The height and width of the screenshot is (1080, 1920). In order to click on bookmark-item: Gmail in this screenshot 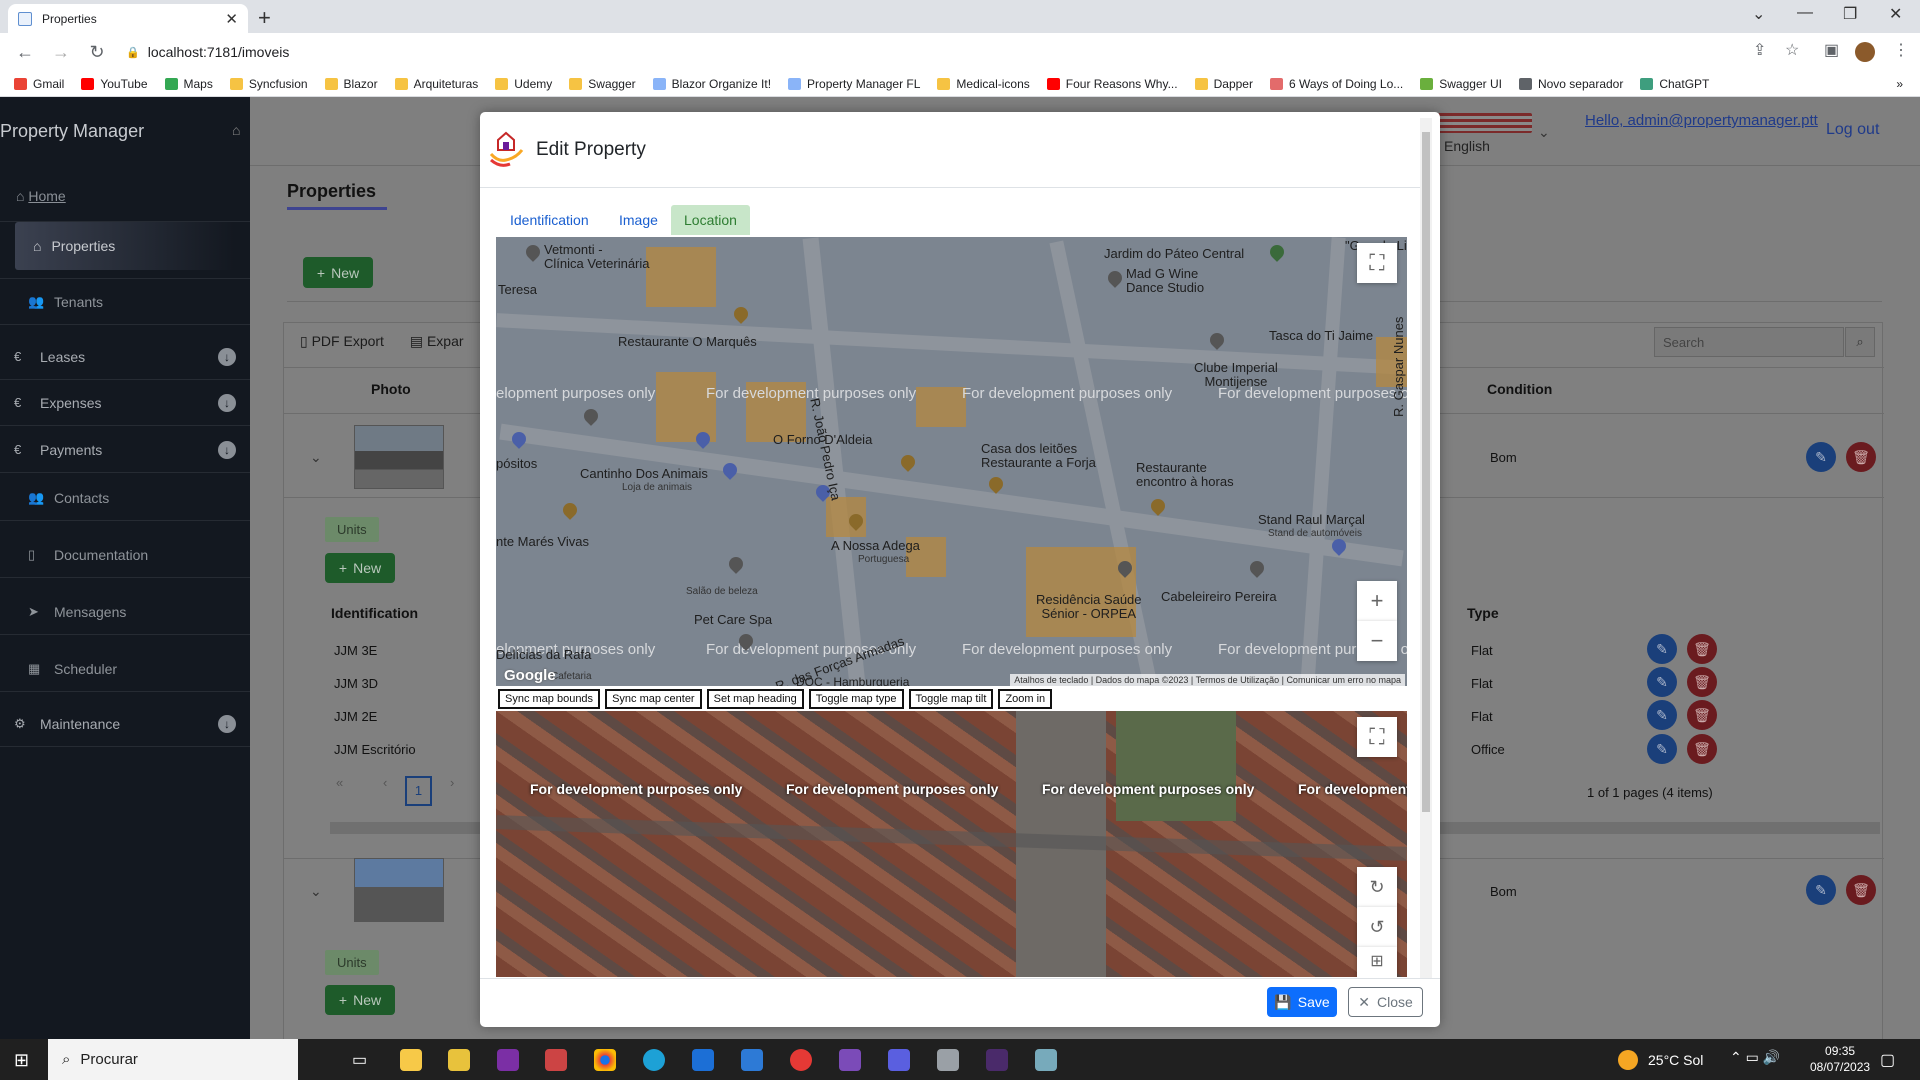, I will do `click(39, 84)`.